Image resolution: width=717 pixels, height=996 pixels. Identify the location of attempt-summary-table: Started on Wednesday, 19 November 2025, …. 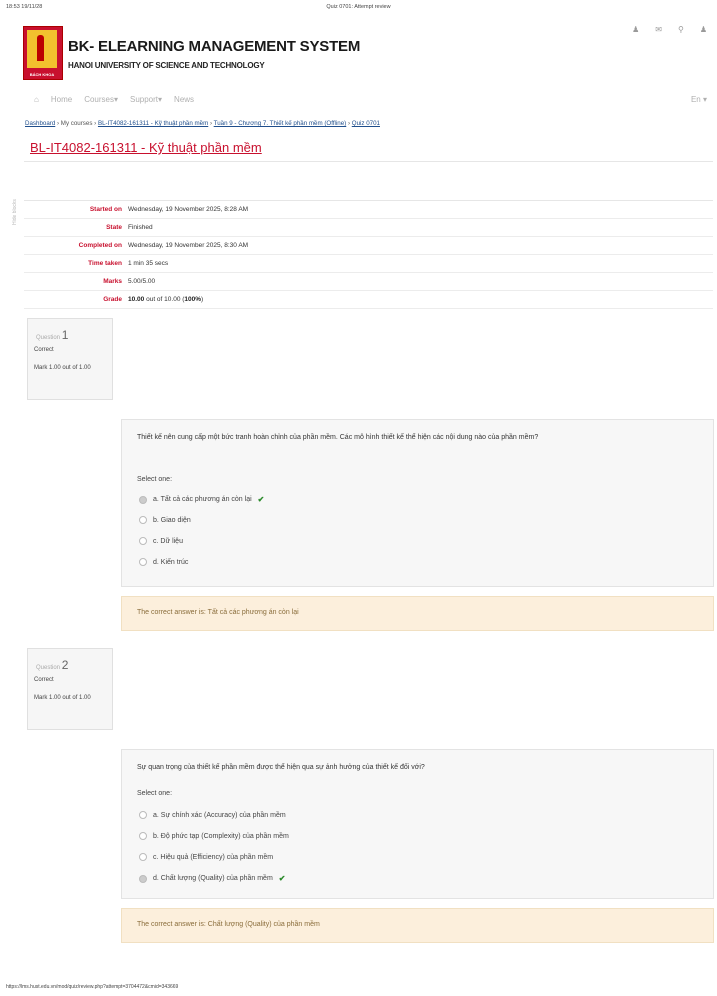
(368, 255).